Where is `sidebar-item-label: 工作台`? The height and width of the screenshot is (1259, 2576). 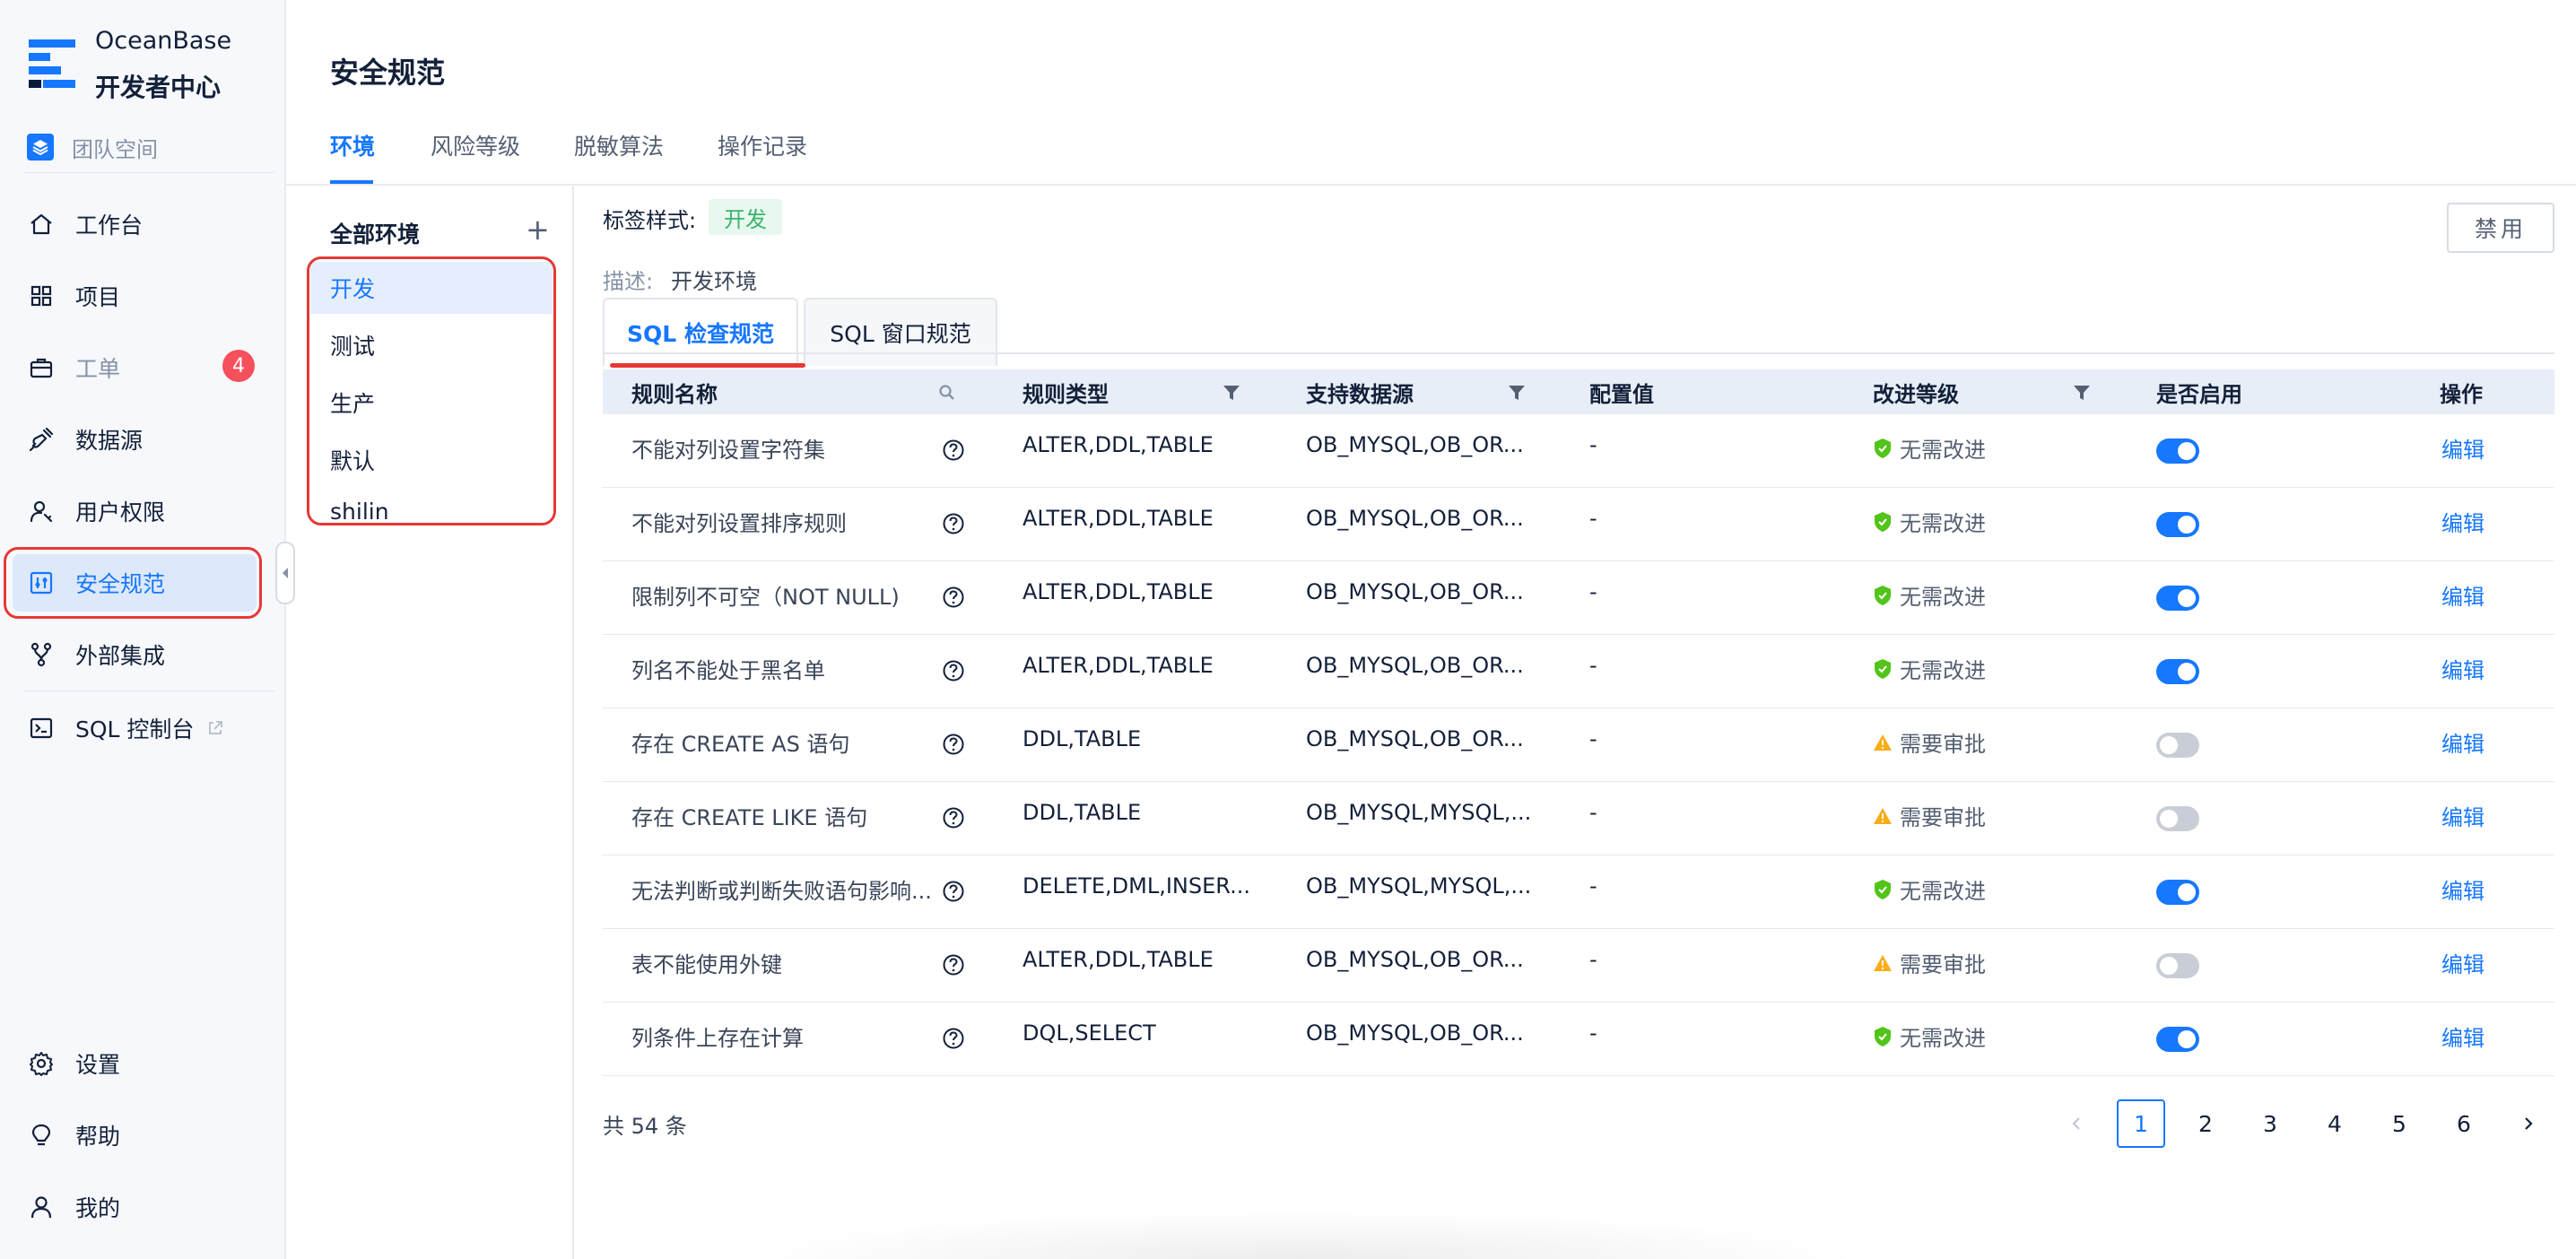 sidebar-item-label: 工作台 is located at coordinates (109, 226).